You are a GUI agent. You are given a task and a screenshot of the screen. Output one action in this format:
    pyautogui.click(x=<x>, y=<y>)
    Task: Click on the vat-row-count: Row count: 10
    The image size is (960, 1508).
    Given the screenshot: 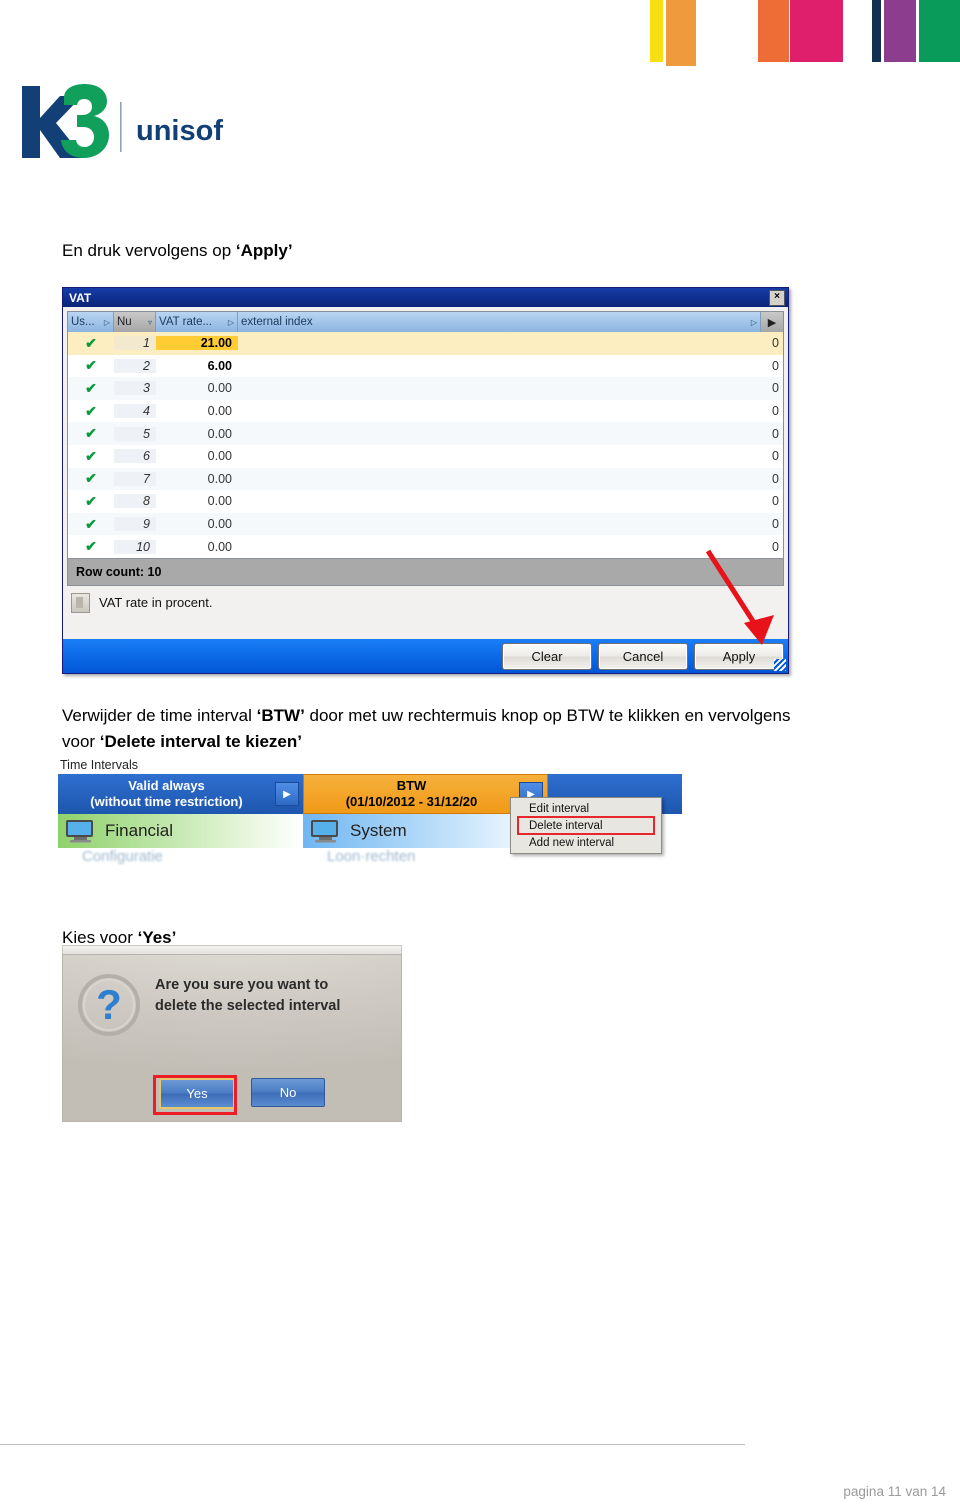 What is the action you would take?
    pyautogui.click(x=425, y=572)
    